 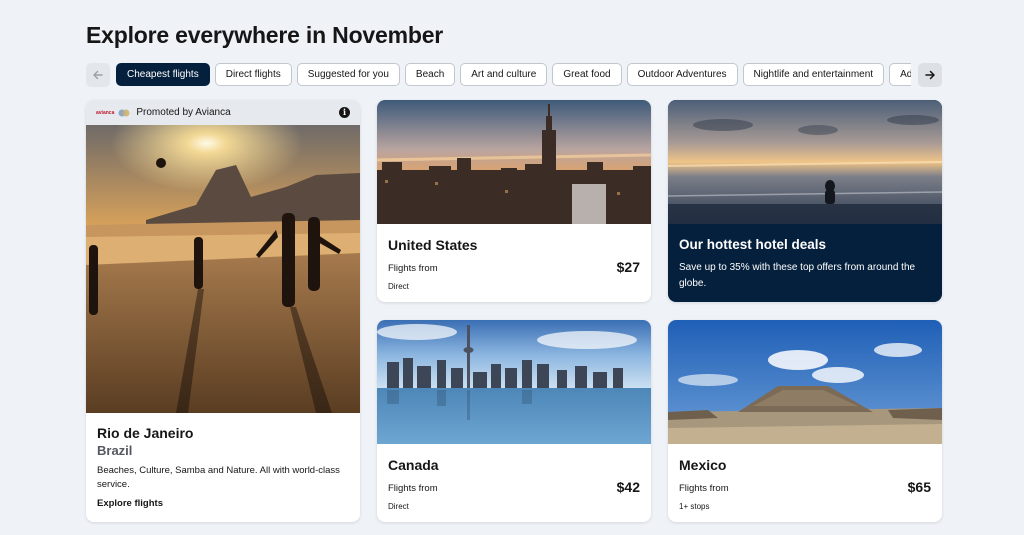 What do you see at coordinates (105, 112) in the screenshot?
I see `avianca-logo: avianca` at bounding box center [105, 112].